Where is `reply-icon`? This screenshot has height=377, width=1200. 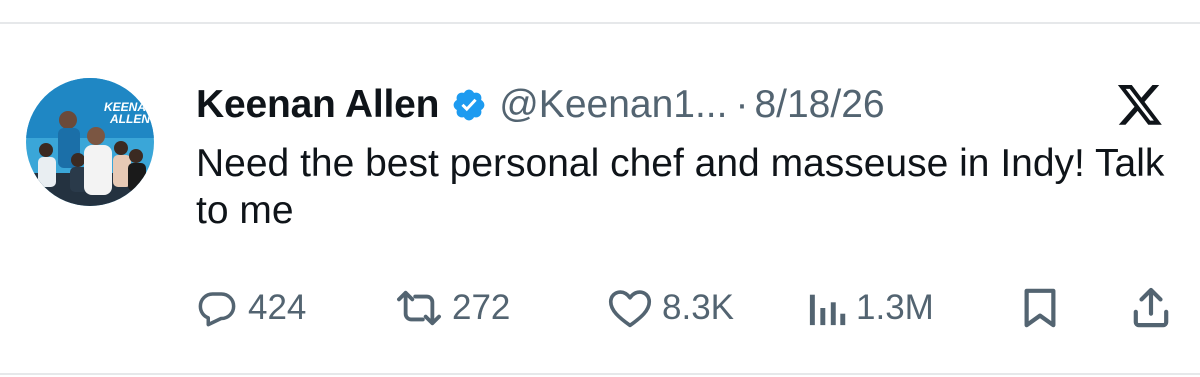 reply-icon is located at coordinates (217, 309).